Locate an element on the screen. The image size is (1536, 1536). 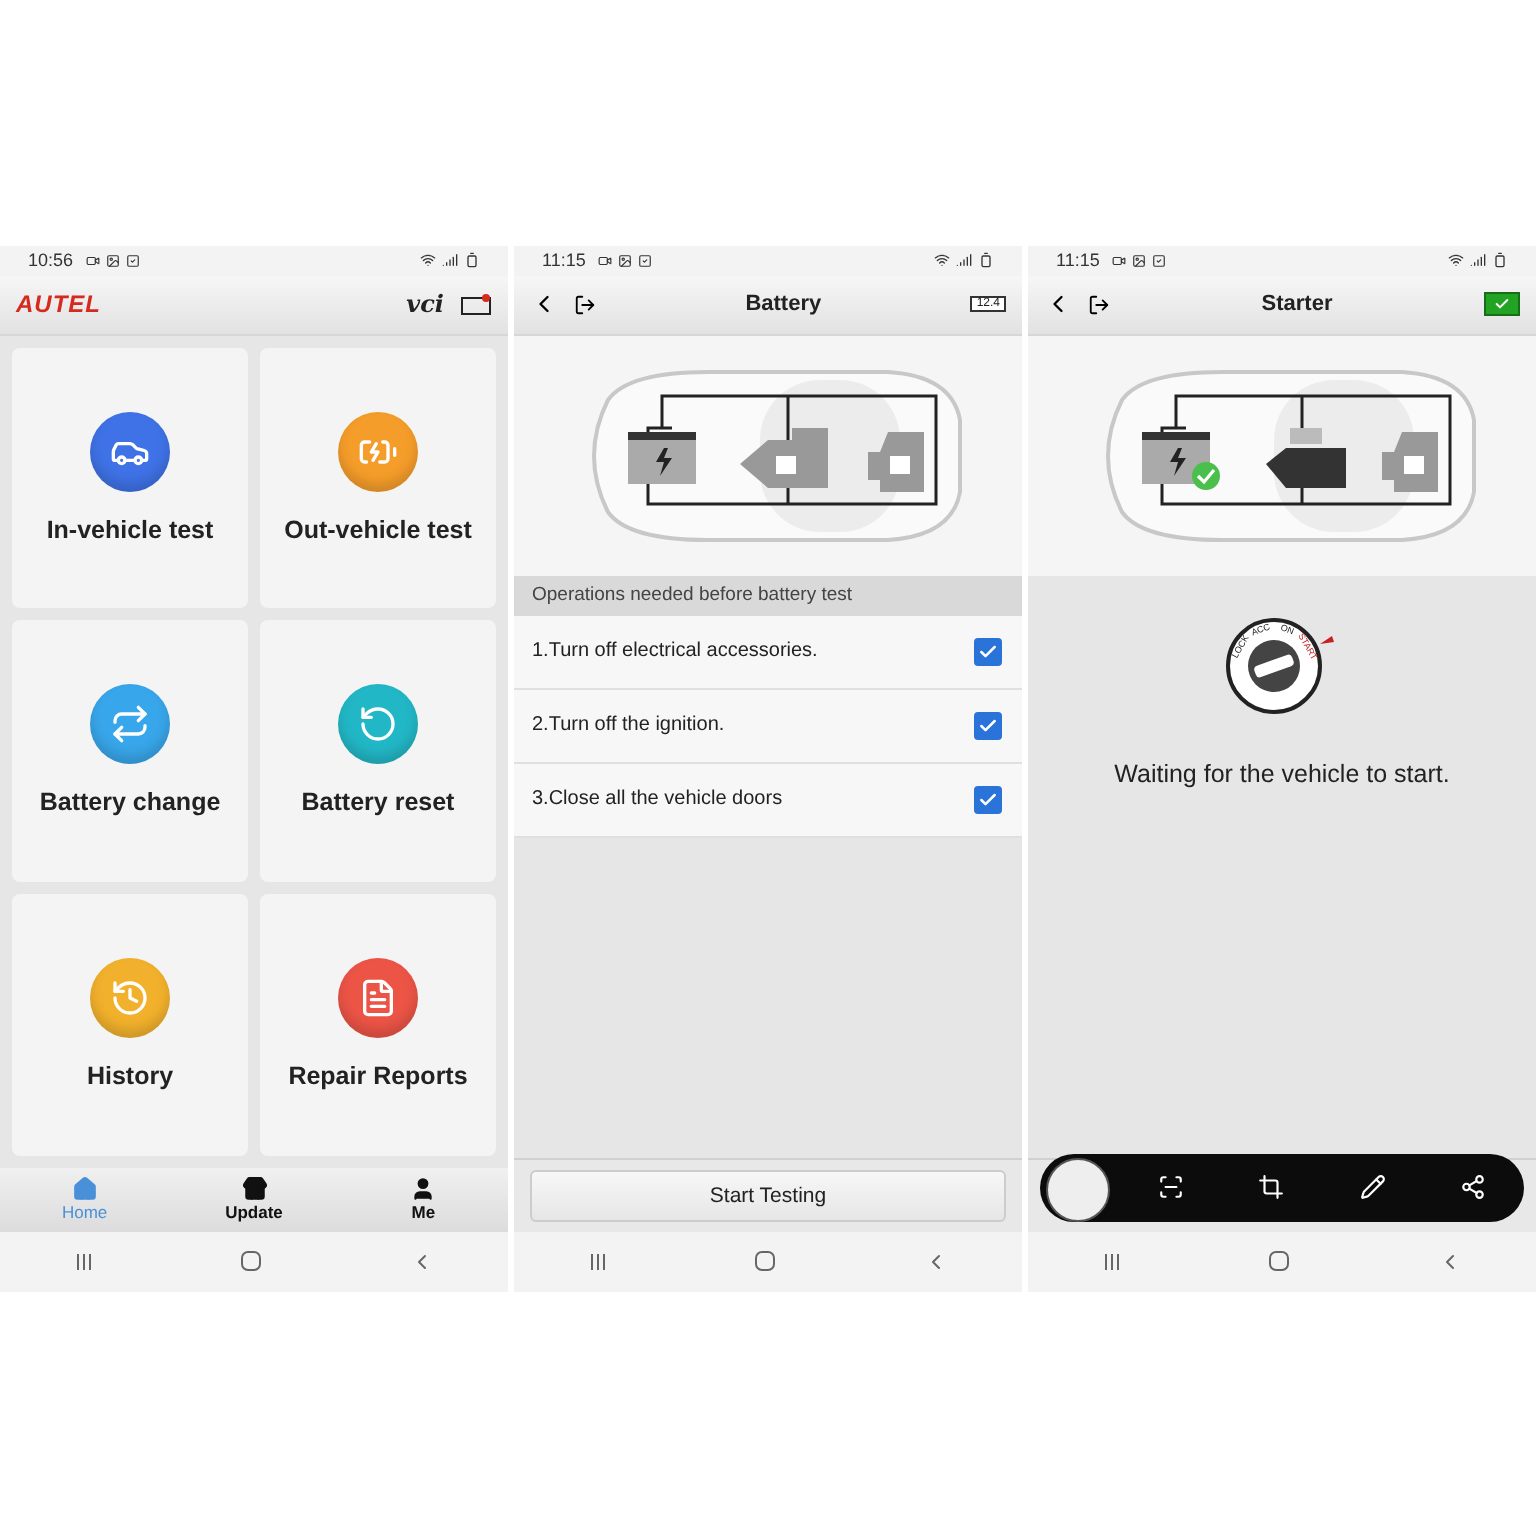
pencil-icon is located at coordinates (1372, 1187).